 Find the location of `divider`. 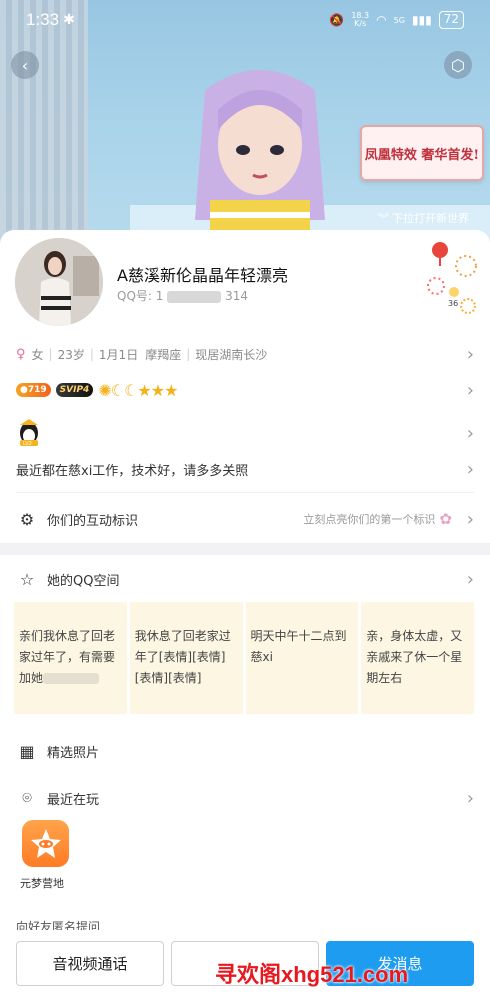

divider is located at coordinates (245, 492).